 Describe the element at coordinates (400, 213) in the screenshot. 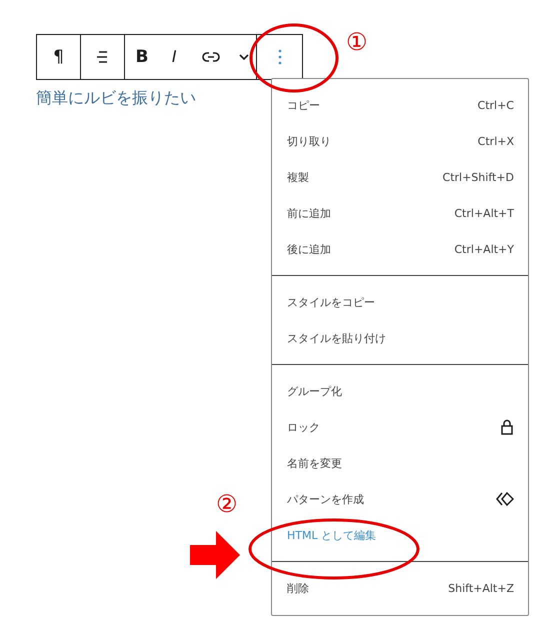

I see `menu-item: 前に追加 Ctrl+Alt+T` at that location.